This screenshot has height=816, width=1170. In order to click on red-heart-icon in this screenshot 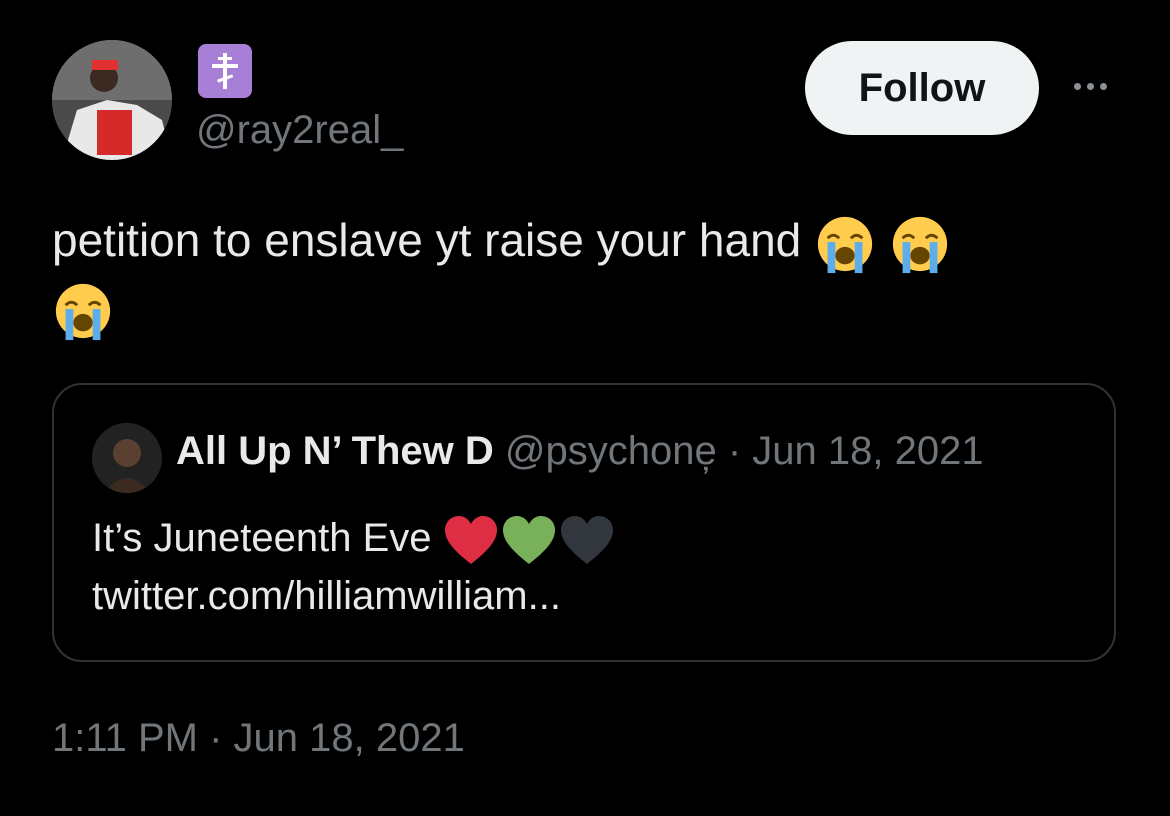, I will do `click(470, 540)`.